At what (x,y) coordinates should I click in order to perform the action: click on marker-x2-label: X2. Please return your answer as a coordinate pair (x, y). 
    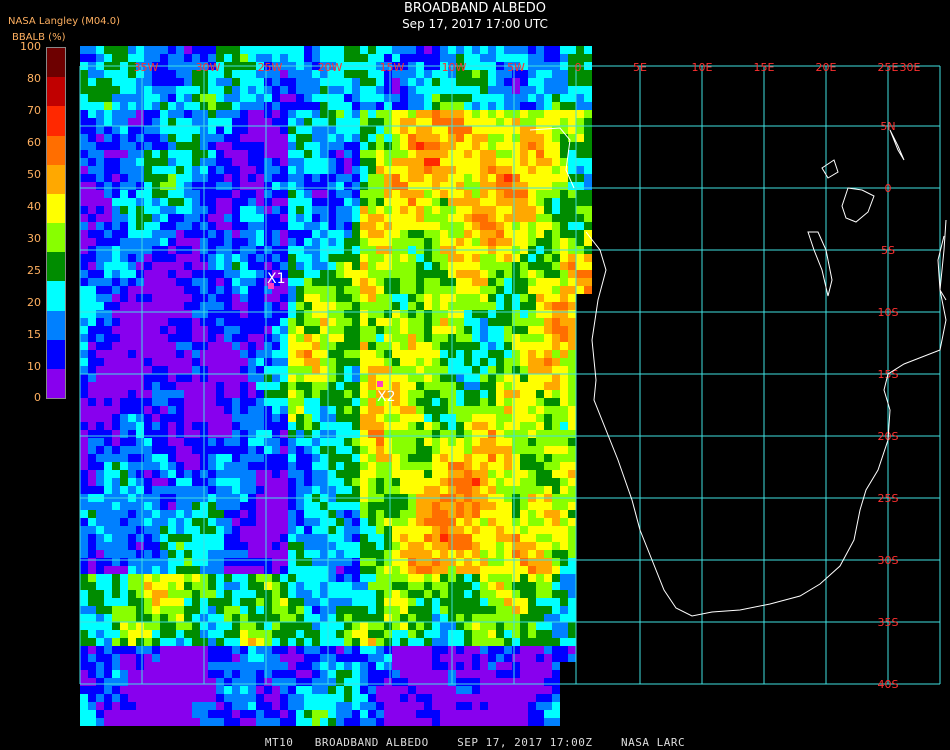
    Looking at the image, I should click on (386, 397).